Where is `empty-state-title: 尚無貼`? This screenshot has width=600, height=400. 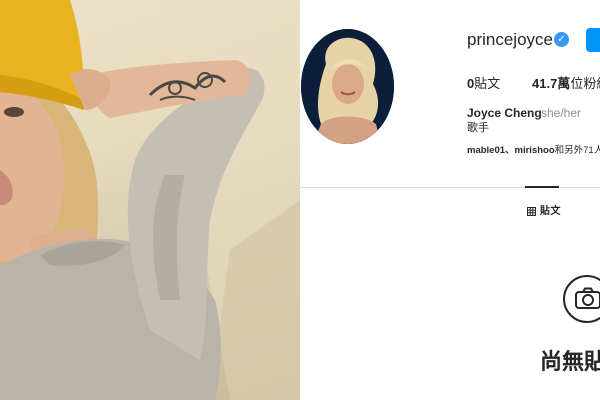
empty-state-title: 尚無貼 is located at coordinates (570, 361).